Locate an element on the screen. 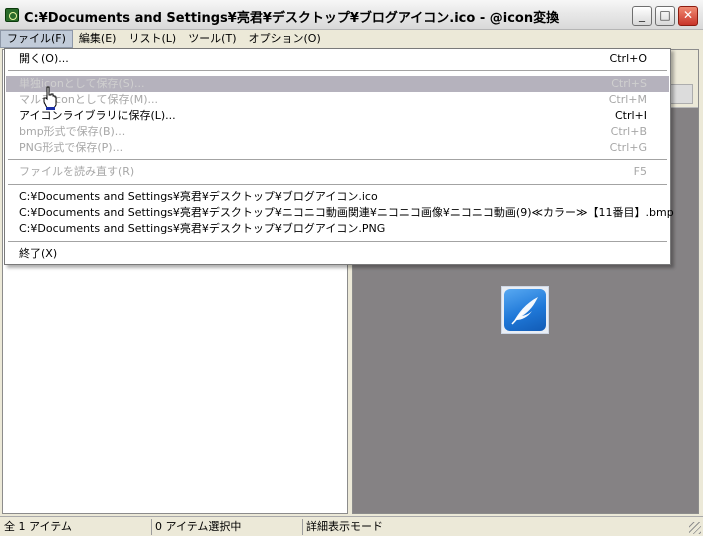 This screenshot has width=703, height=536. icon-tile is located at coordinates (525, 310).